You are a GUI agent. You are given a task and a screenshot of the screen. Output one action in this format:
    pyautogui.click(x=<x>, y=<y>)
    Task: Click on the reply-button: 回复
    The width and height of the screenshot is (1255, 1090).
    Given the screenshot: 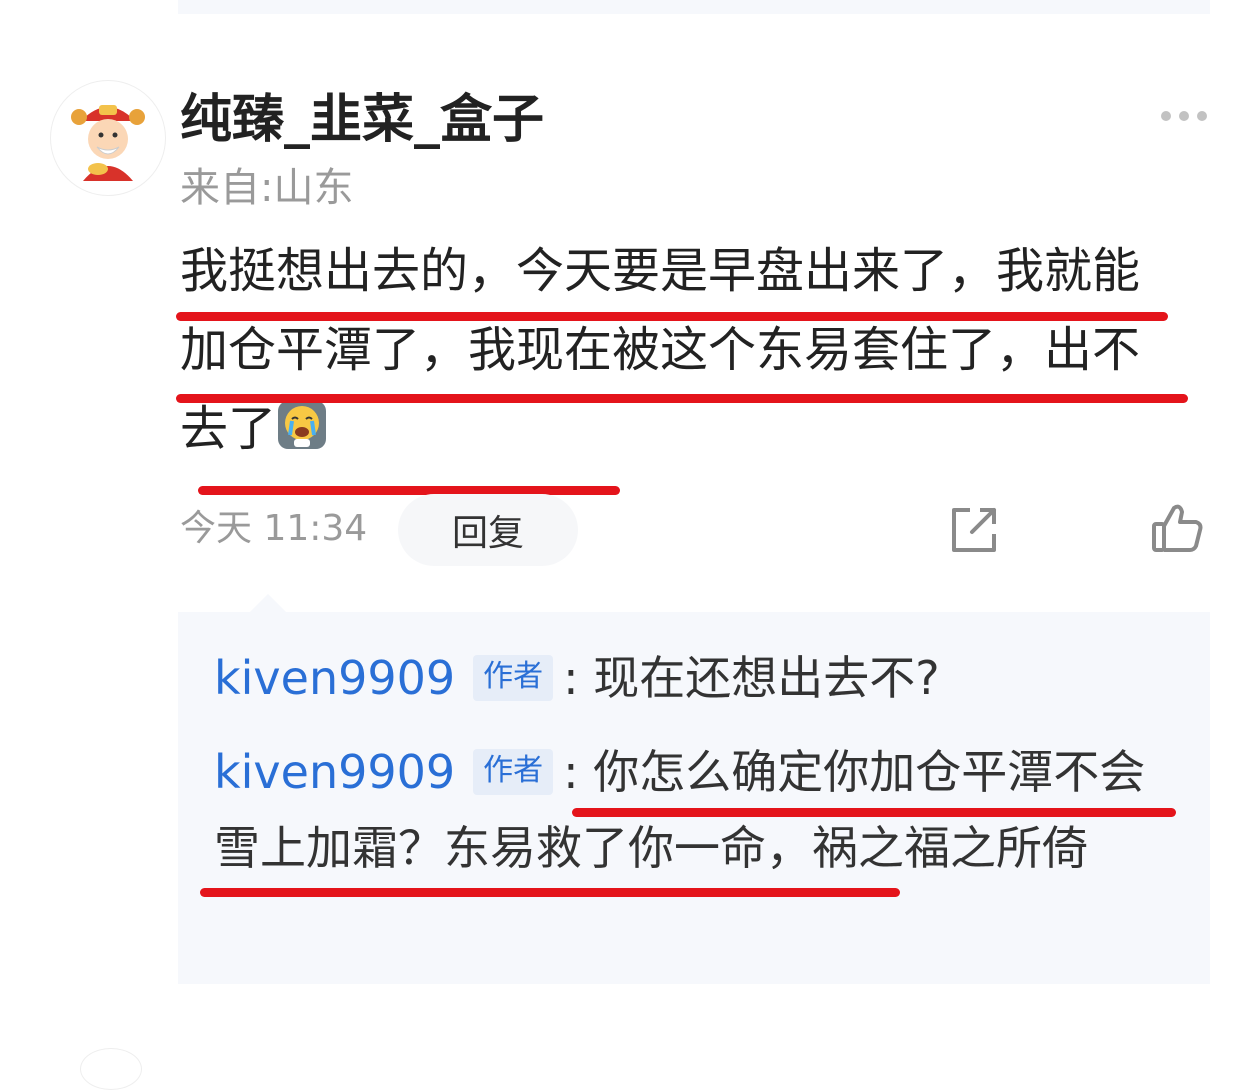 What is the action you would take?
    pyautogui.click(x=488, y=530)
    